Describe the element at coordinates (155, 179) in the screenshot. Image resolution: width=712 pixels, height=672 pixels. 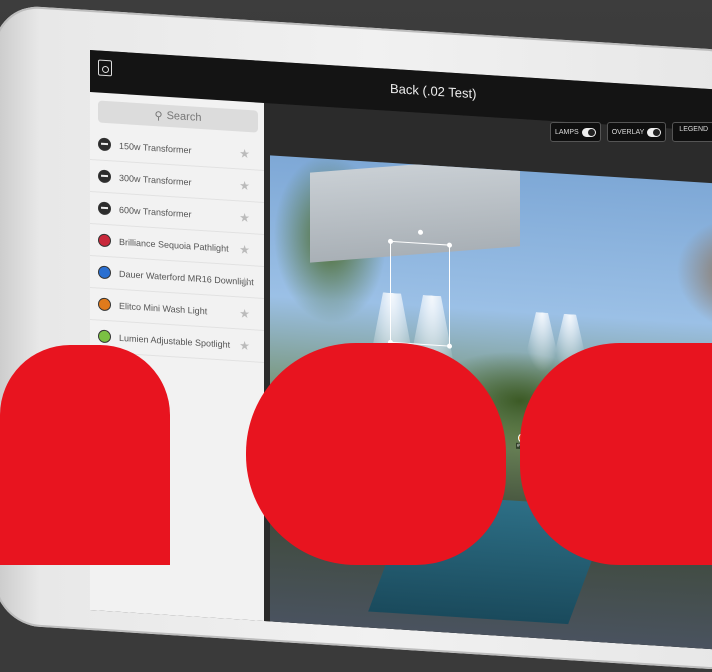
I see `list-item-label: 300w Transformer` at that location.